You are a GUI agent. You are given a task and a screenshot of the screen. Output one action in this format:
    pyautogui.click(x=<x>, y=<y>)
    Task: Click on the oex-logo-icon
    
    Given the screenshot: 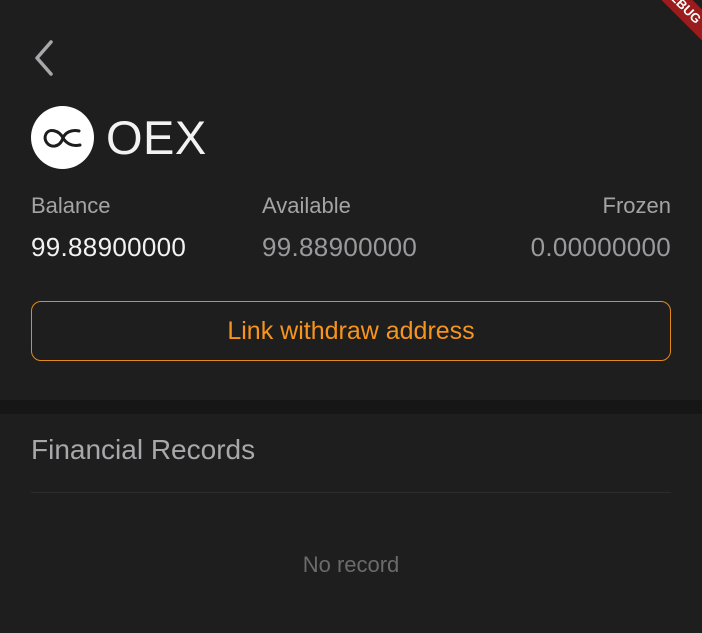 What is the action you would take?
    pyautogui.click(x=62, y=137)
    